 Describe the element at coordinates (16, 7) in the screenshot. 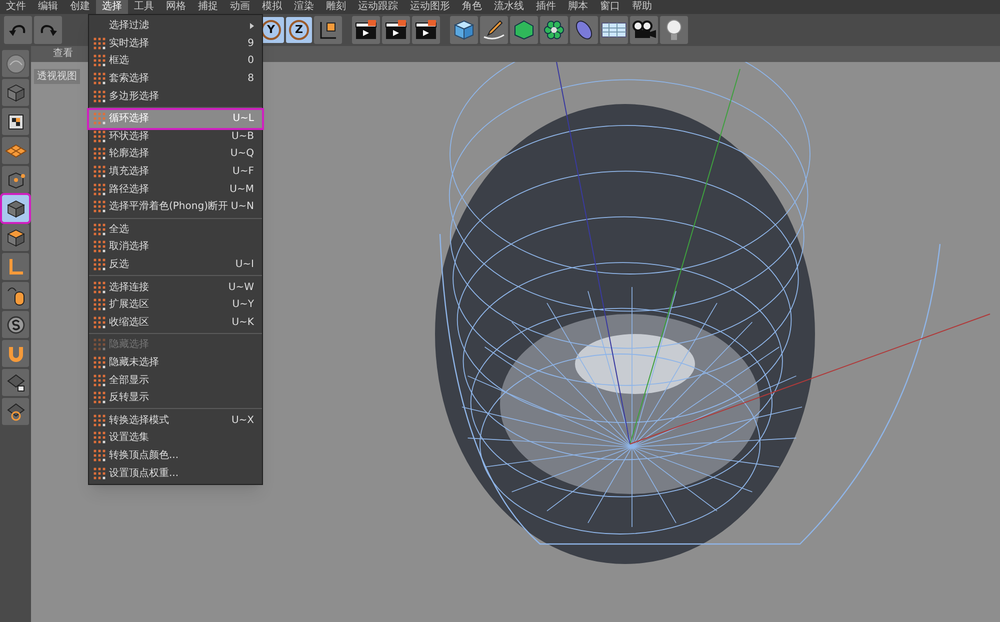

I see `menu-bar-item: 文件` at that location.